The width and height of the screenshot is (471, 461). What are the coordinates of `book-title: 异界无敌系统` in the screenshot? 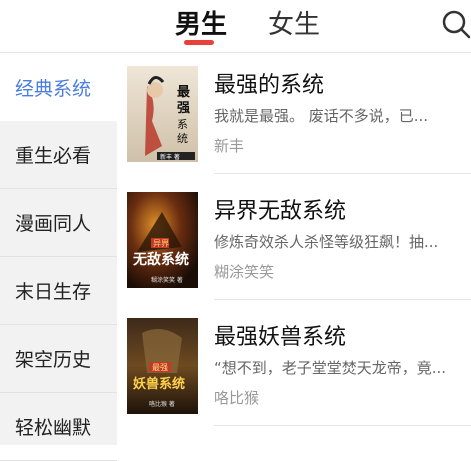 It's located at (280, 209).